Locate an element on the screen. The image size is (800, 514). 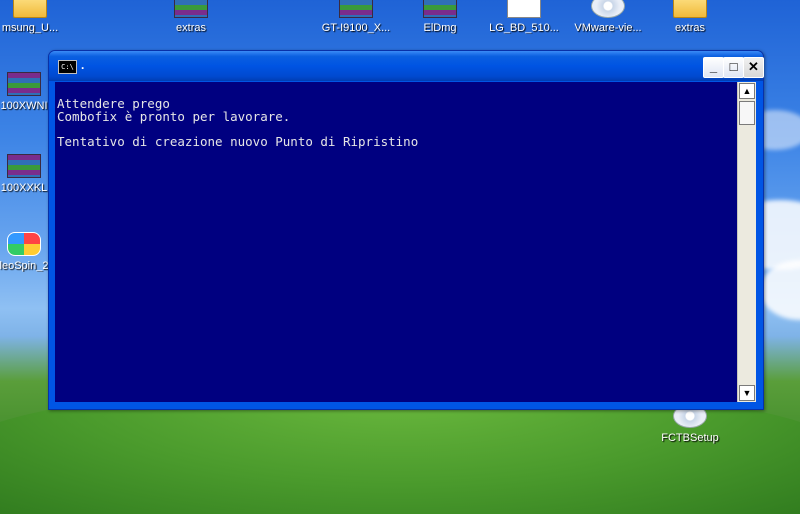
scroll-up-button: ▲ is located at coordinates (747, 91).